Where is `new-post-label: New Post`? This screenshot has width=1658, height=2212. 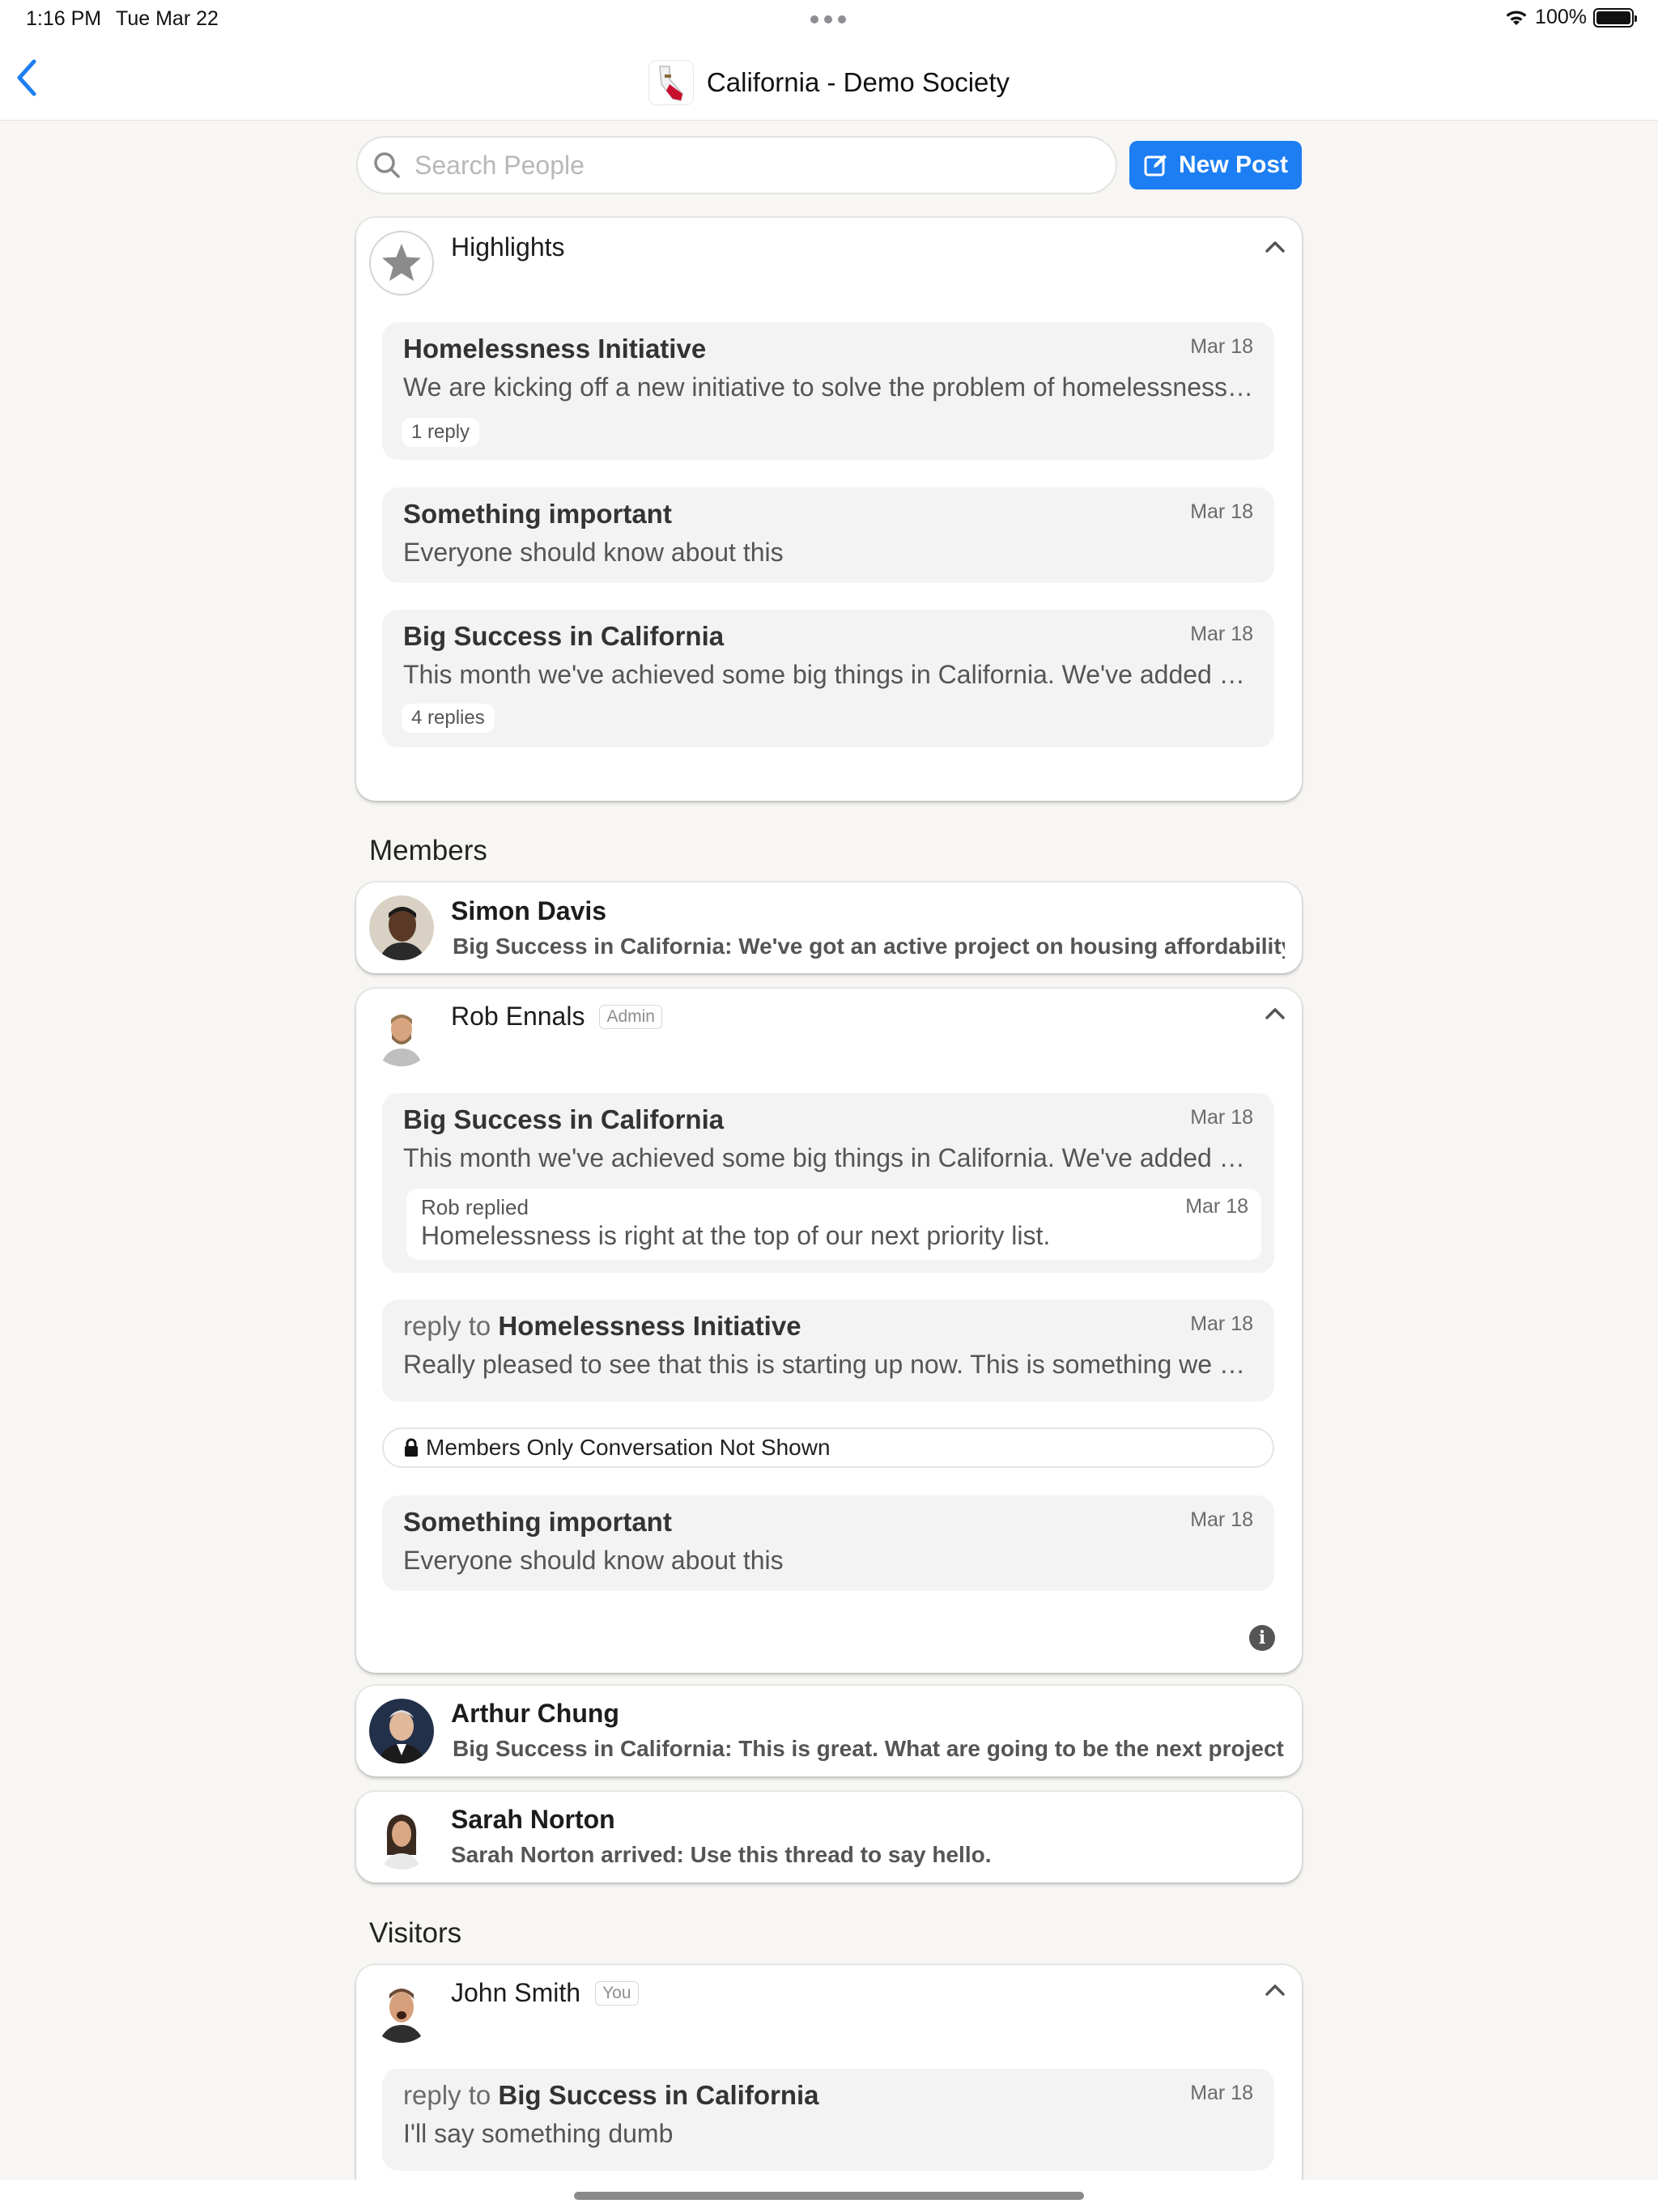
new-post-label: New Post is located at coordinates (1233, 164).